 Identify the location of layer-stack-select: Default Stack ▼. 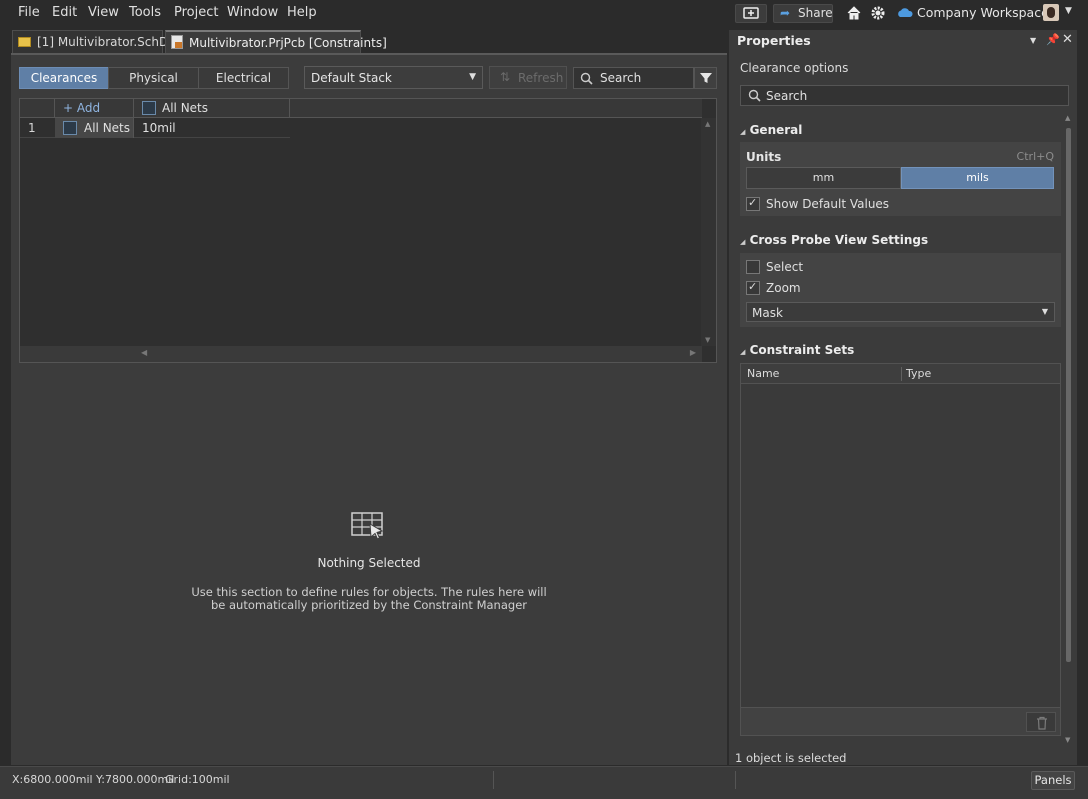
(393, 77).